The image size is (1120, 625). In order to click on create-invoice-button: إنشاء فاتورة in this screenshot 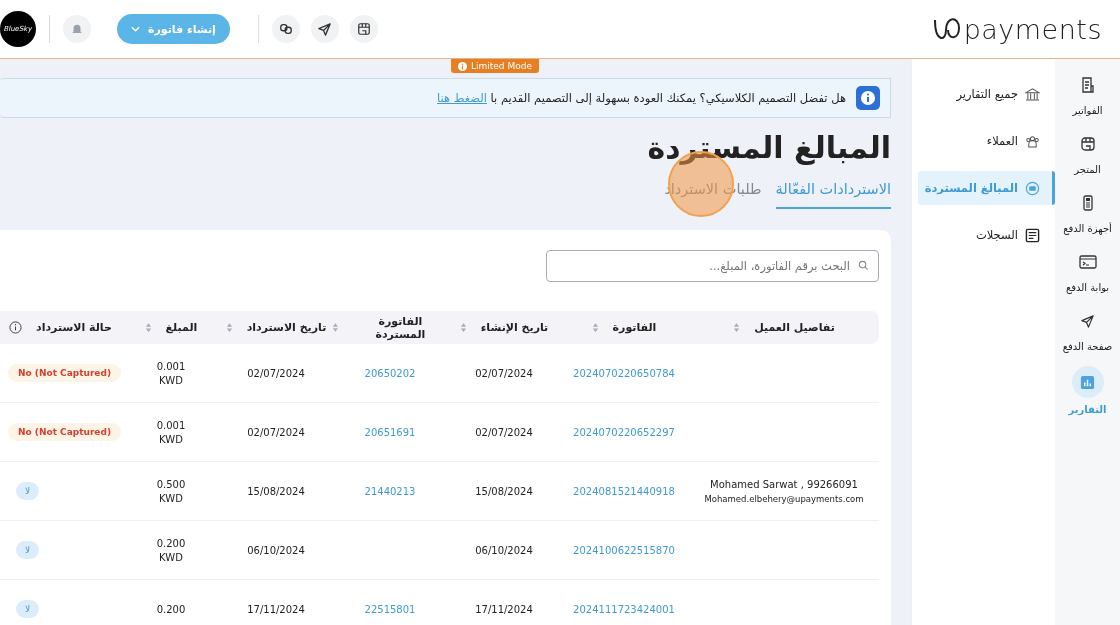, I will do `click(173, 29)`.